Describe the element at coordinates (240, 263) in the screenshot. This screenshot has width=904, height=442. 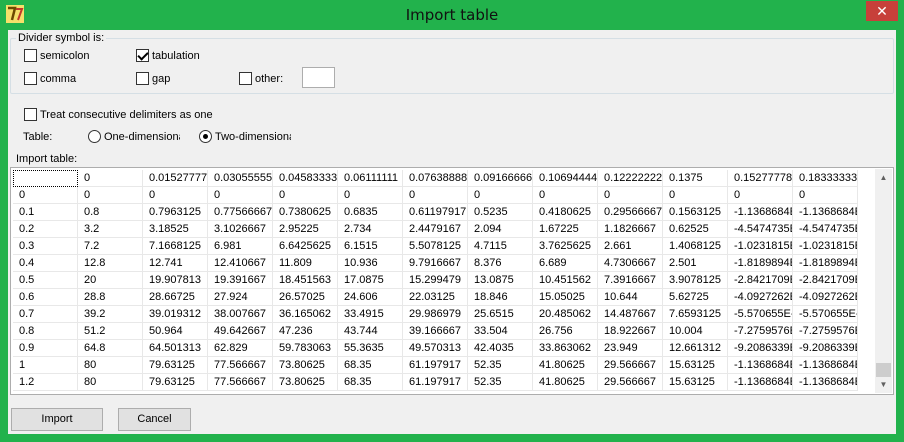
I see `table-cell: 12.410667` at that location.